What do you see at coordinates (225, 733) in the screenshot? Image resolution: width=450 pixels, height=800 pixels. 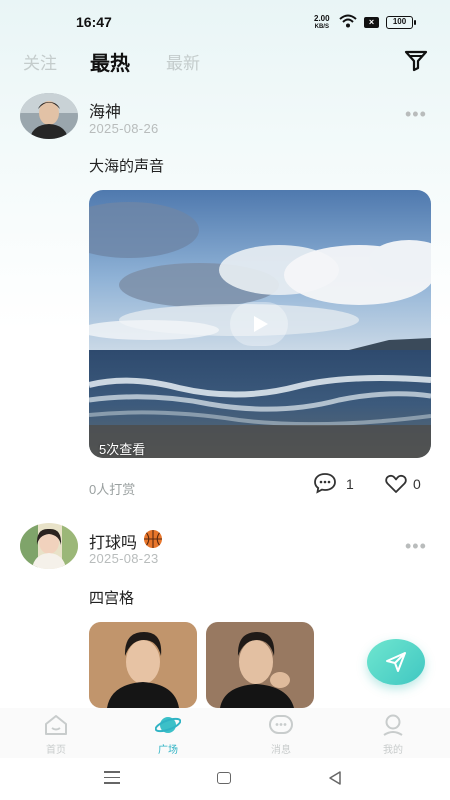 I see `bottom-navigation: 首页 广场 消息 我的` at bounding box center [225, 733].